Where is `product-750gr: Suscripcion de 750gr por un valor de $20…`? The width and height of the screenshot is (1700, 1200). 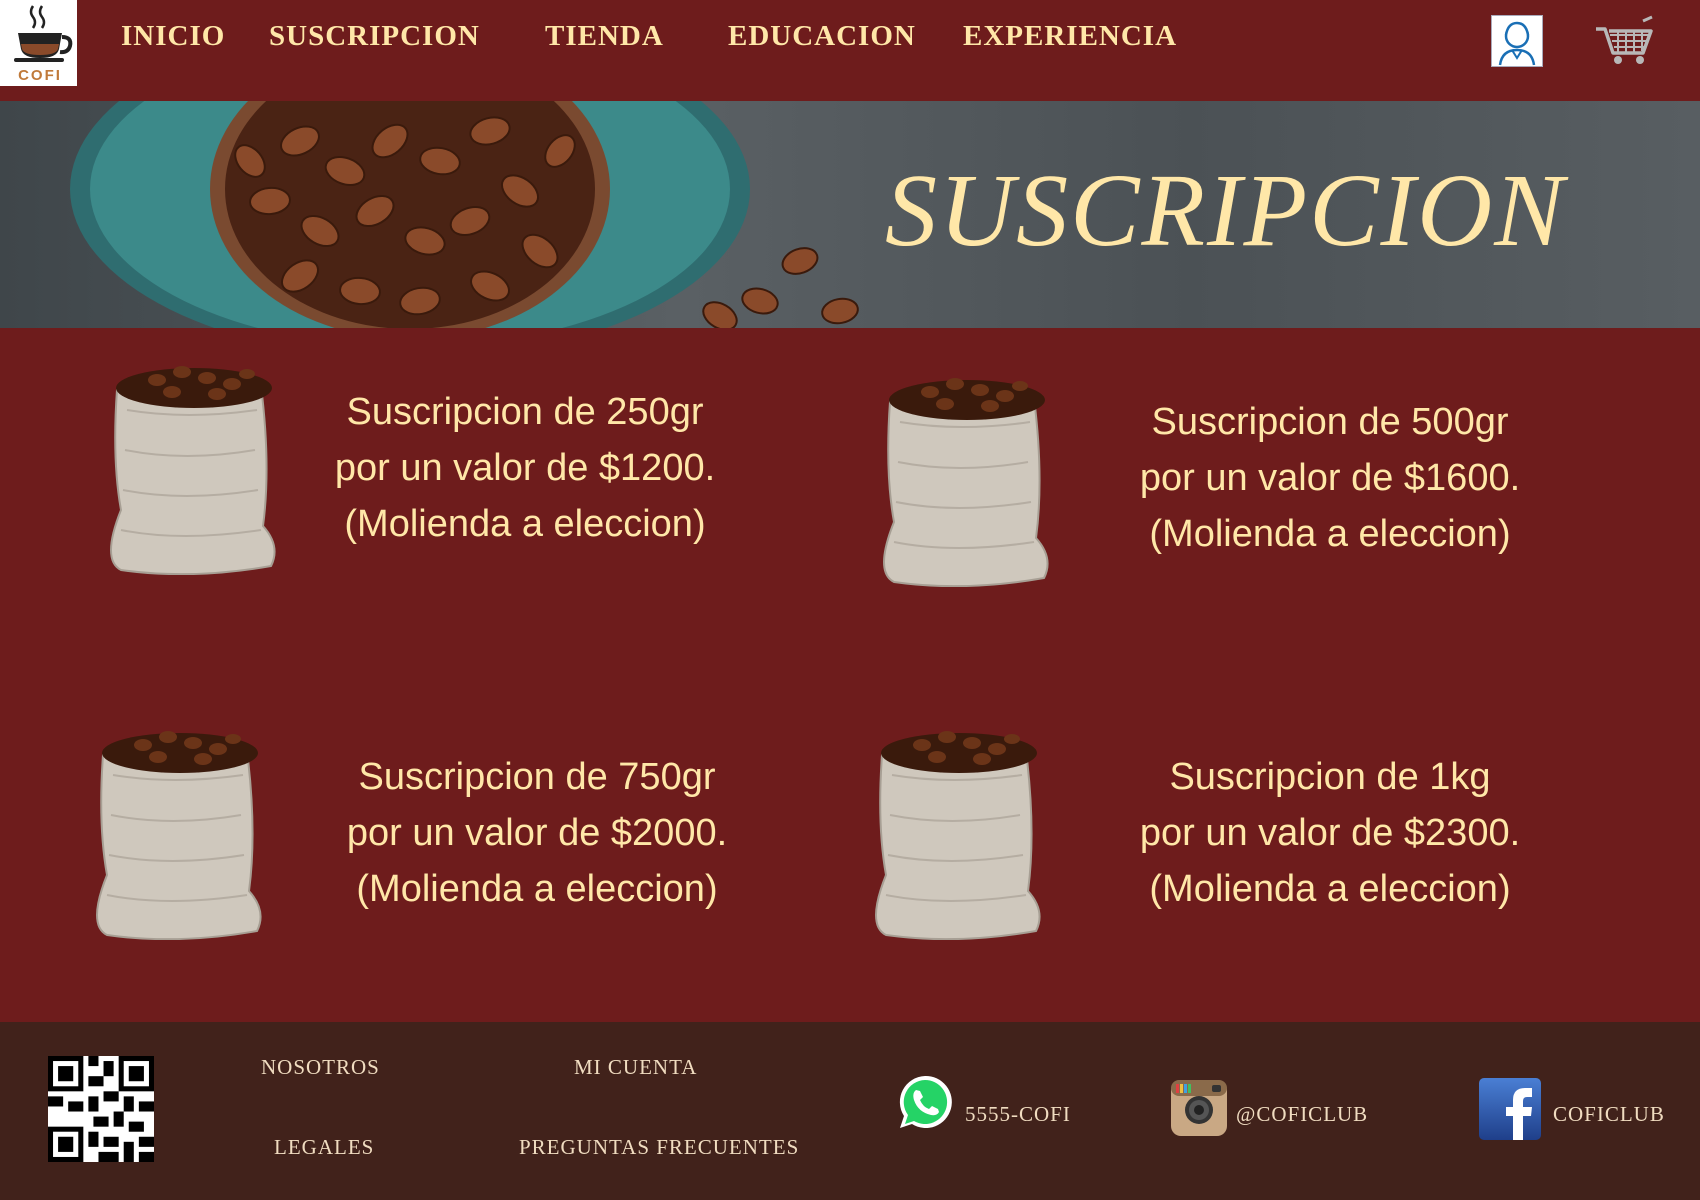
product-750gr: Suscripcion de 750gr por un valor de $20… is located at coordinates (537, 833).